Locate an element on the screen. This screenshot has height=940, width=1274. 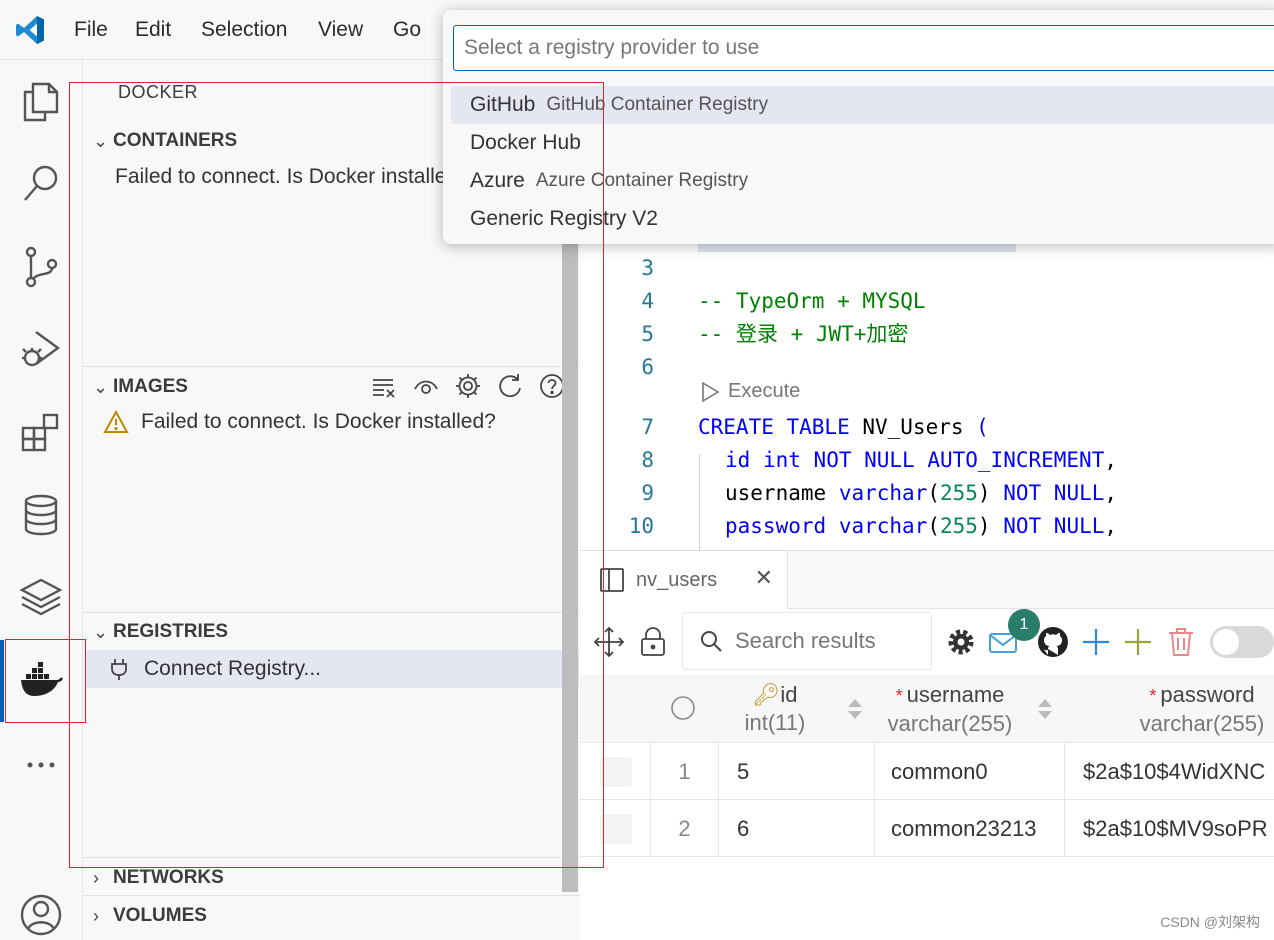
move-icon is located at coordinates (609, 642).